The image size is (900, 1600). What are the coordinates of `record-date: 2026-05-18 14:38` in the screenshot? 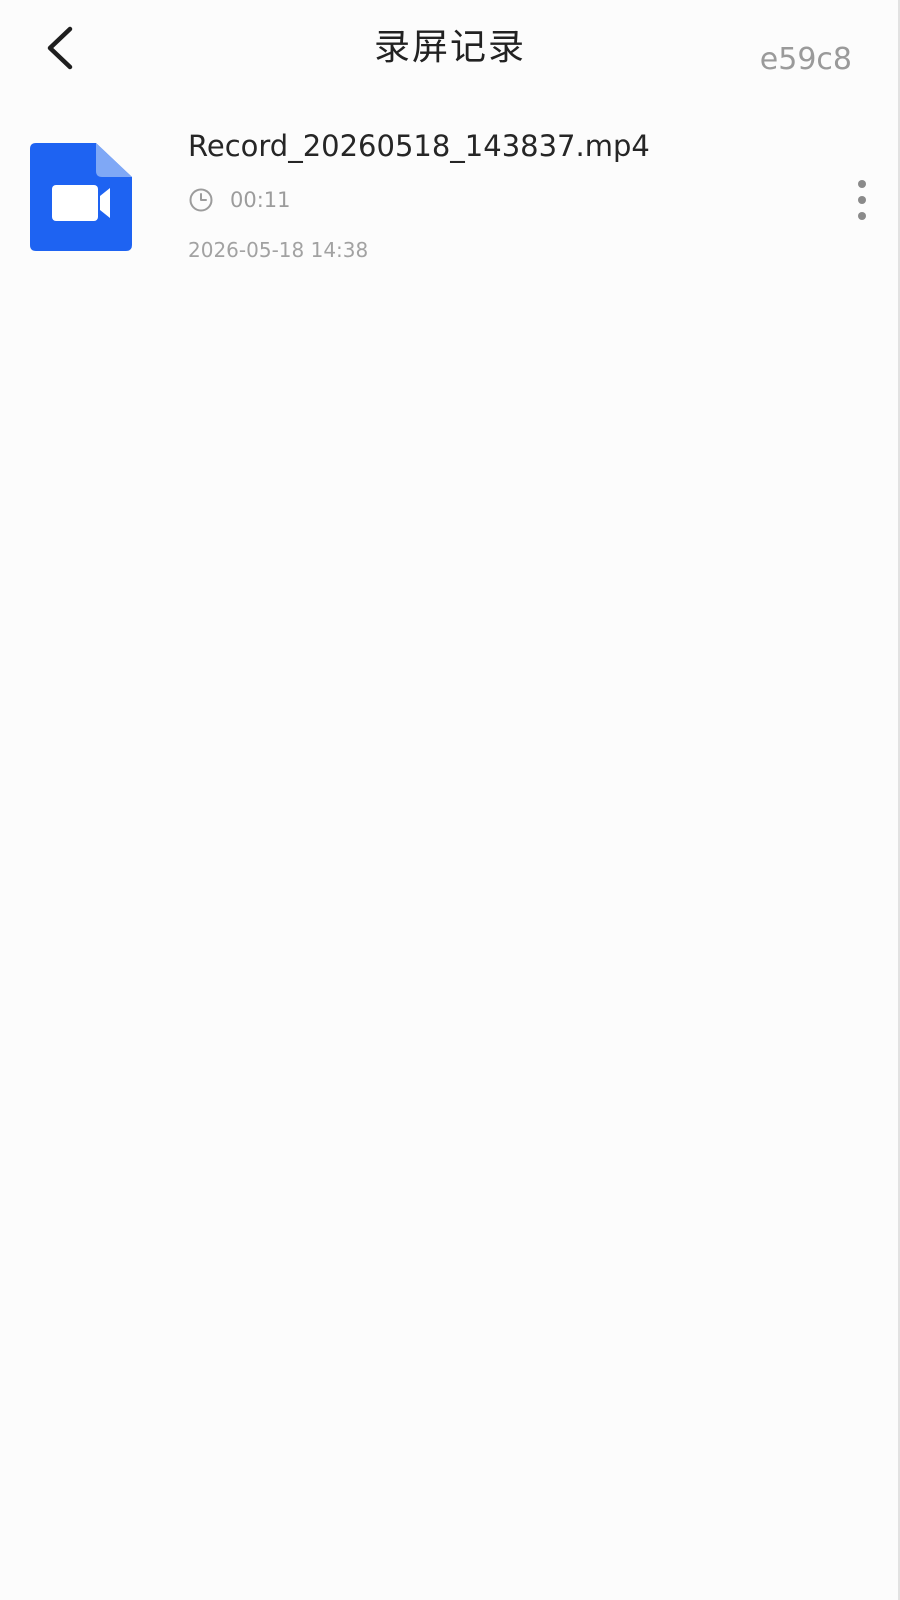 It's located at (278, 250).